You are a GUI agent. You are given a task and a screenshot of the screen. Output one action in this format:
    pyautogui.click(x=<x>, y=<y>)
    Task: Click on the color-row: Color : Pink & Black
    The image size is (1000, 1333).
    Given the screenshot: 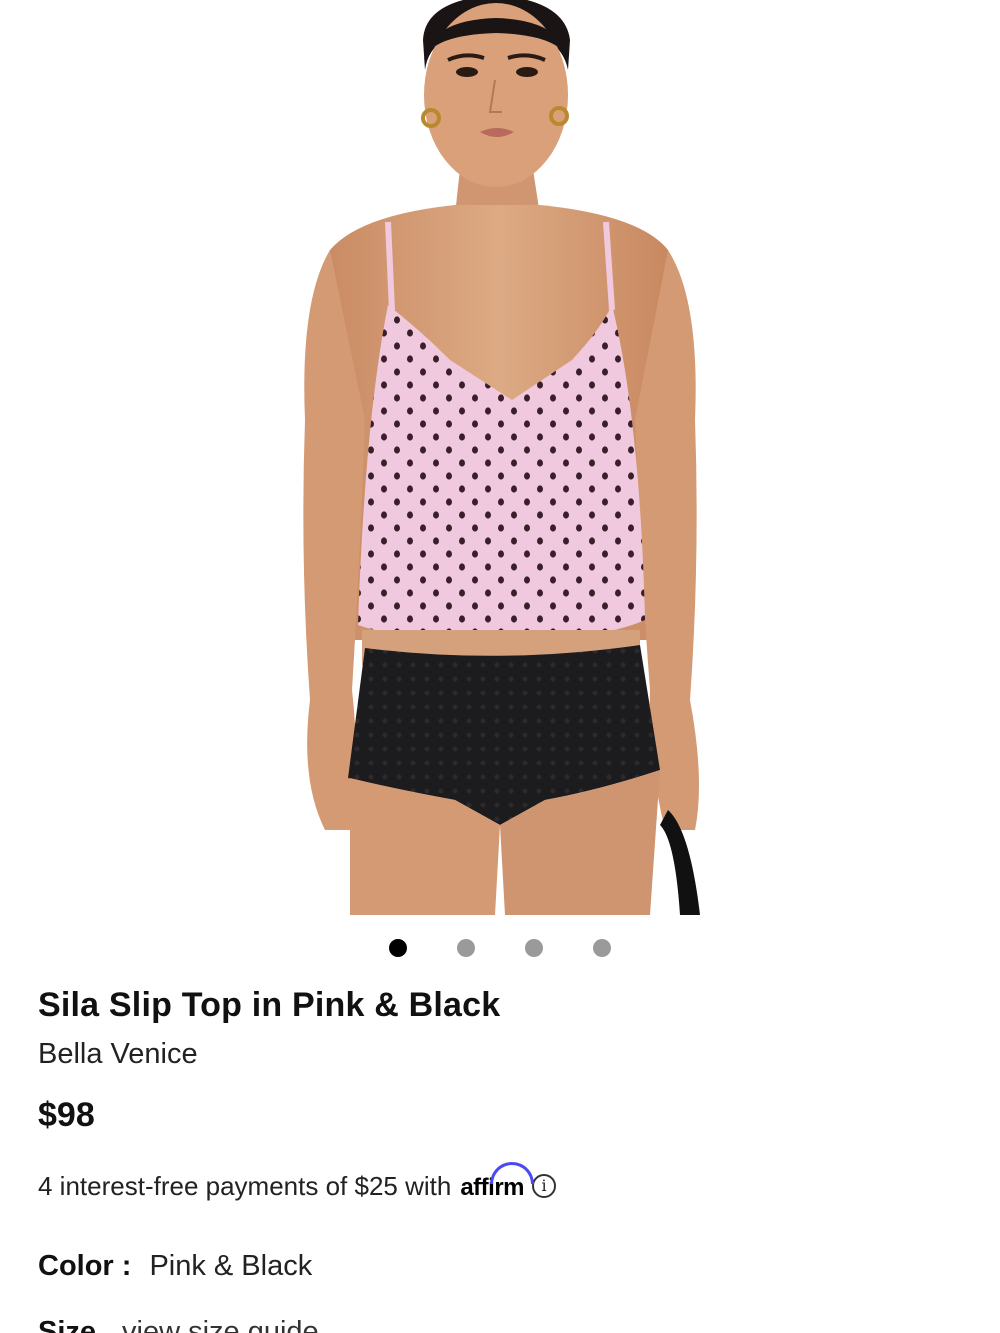 What is the action you would take?
    pyautogui.click(x=500, y=1266)
    